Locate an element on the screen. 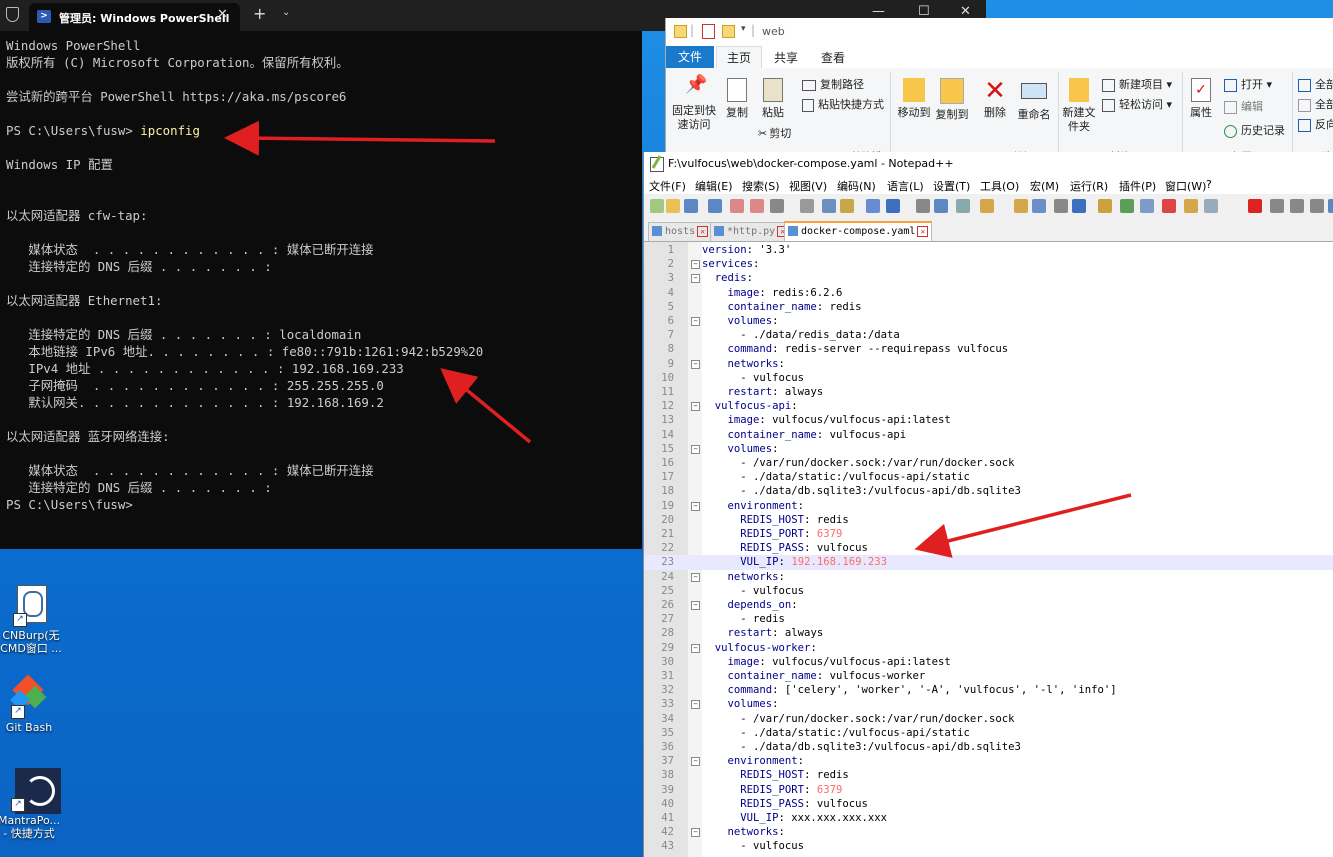 This screenshot has height=857, width=1333. minimize-icon: — is located at coordinates (878, 11).